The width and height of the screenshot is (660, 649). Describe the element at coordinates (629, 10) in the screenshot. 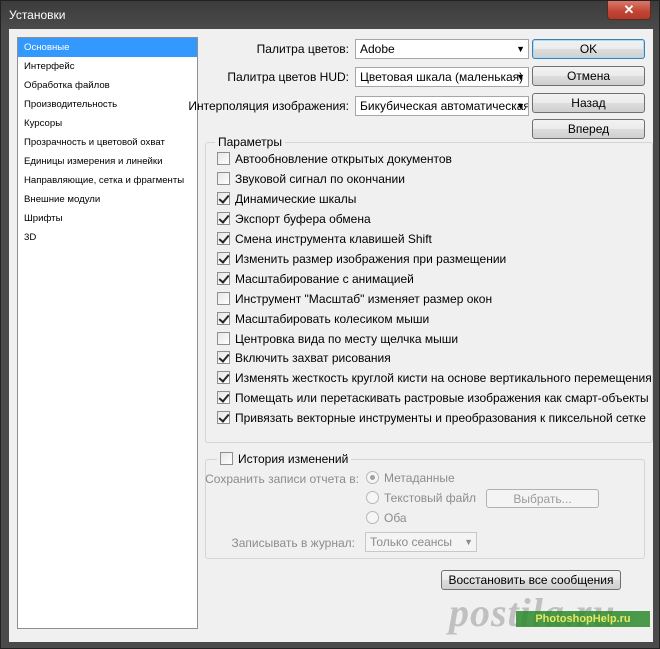

I see `close-icon: ✕` at that location.